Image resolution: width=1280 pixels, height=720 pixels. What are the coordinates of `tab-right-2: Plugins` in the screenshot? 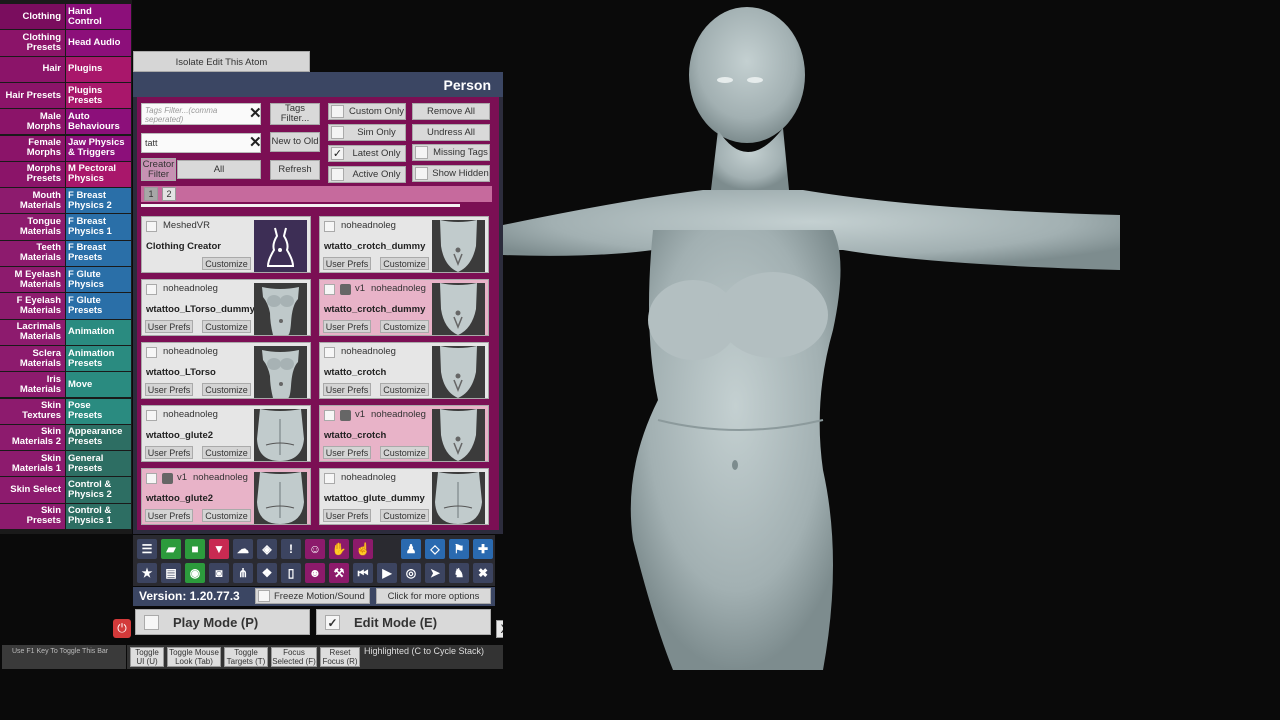 It's located at (98, 69).